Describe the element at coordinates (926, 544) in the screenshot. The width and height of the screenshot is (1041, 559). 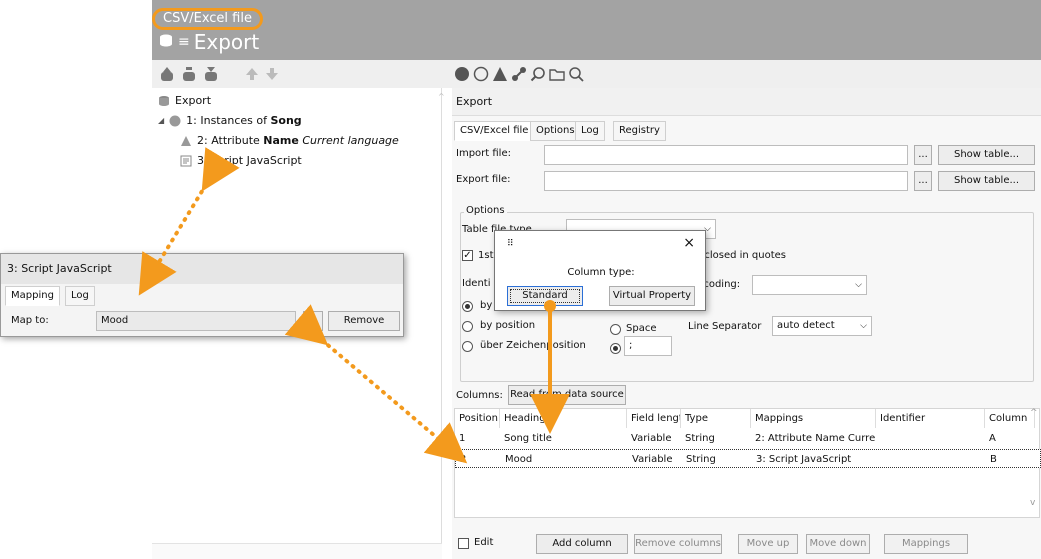
I see `mappings-button: Mappings` at that location.